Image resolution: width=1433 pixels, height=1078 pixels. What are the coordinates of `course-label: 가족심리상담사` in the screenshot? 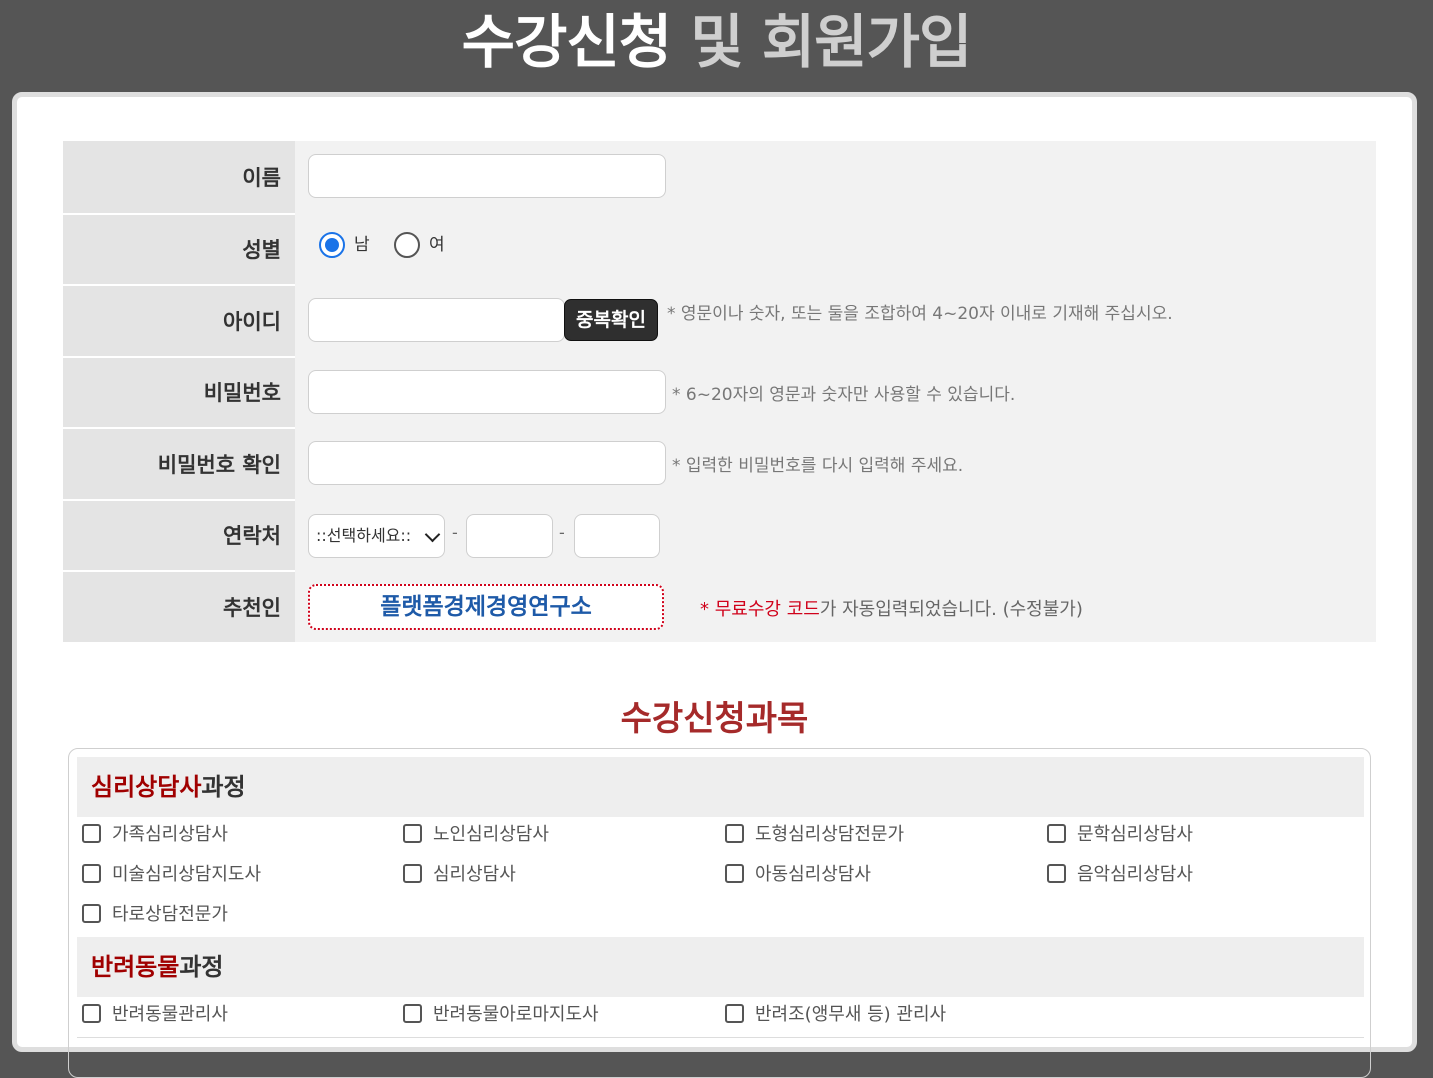 It's located at (170, 834).